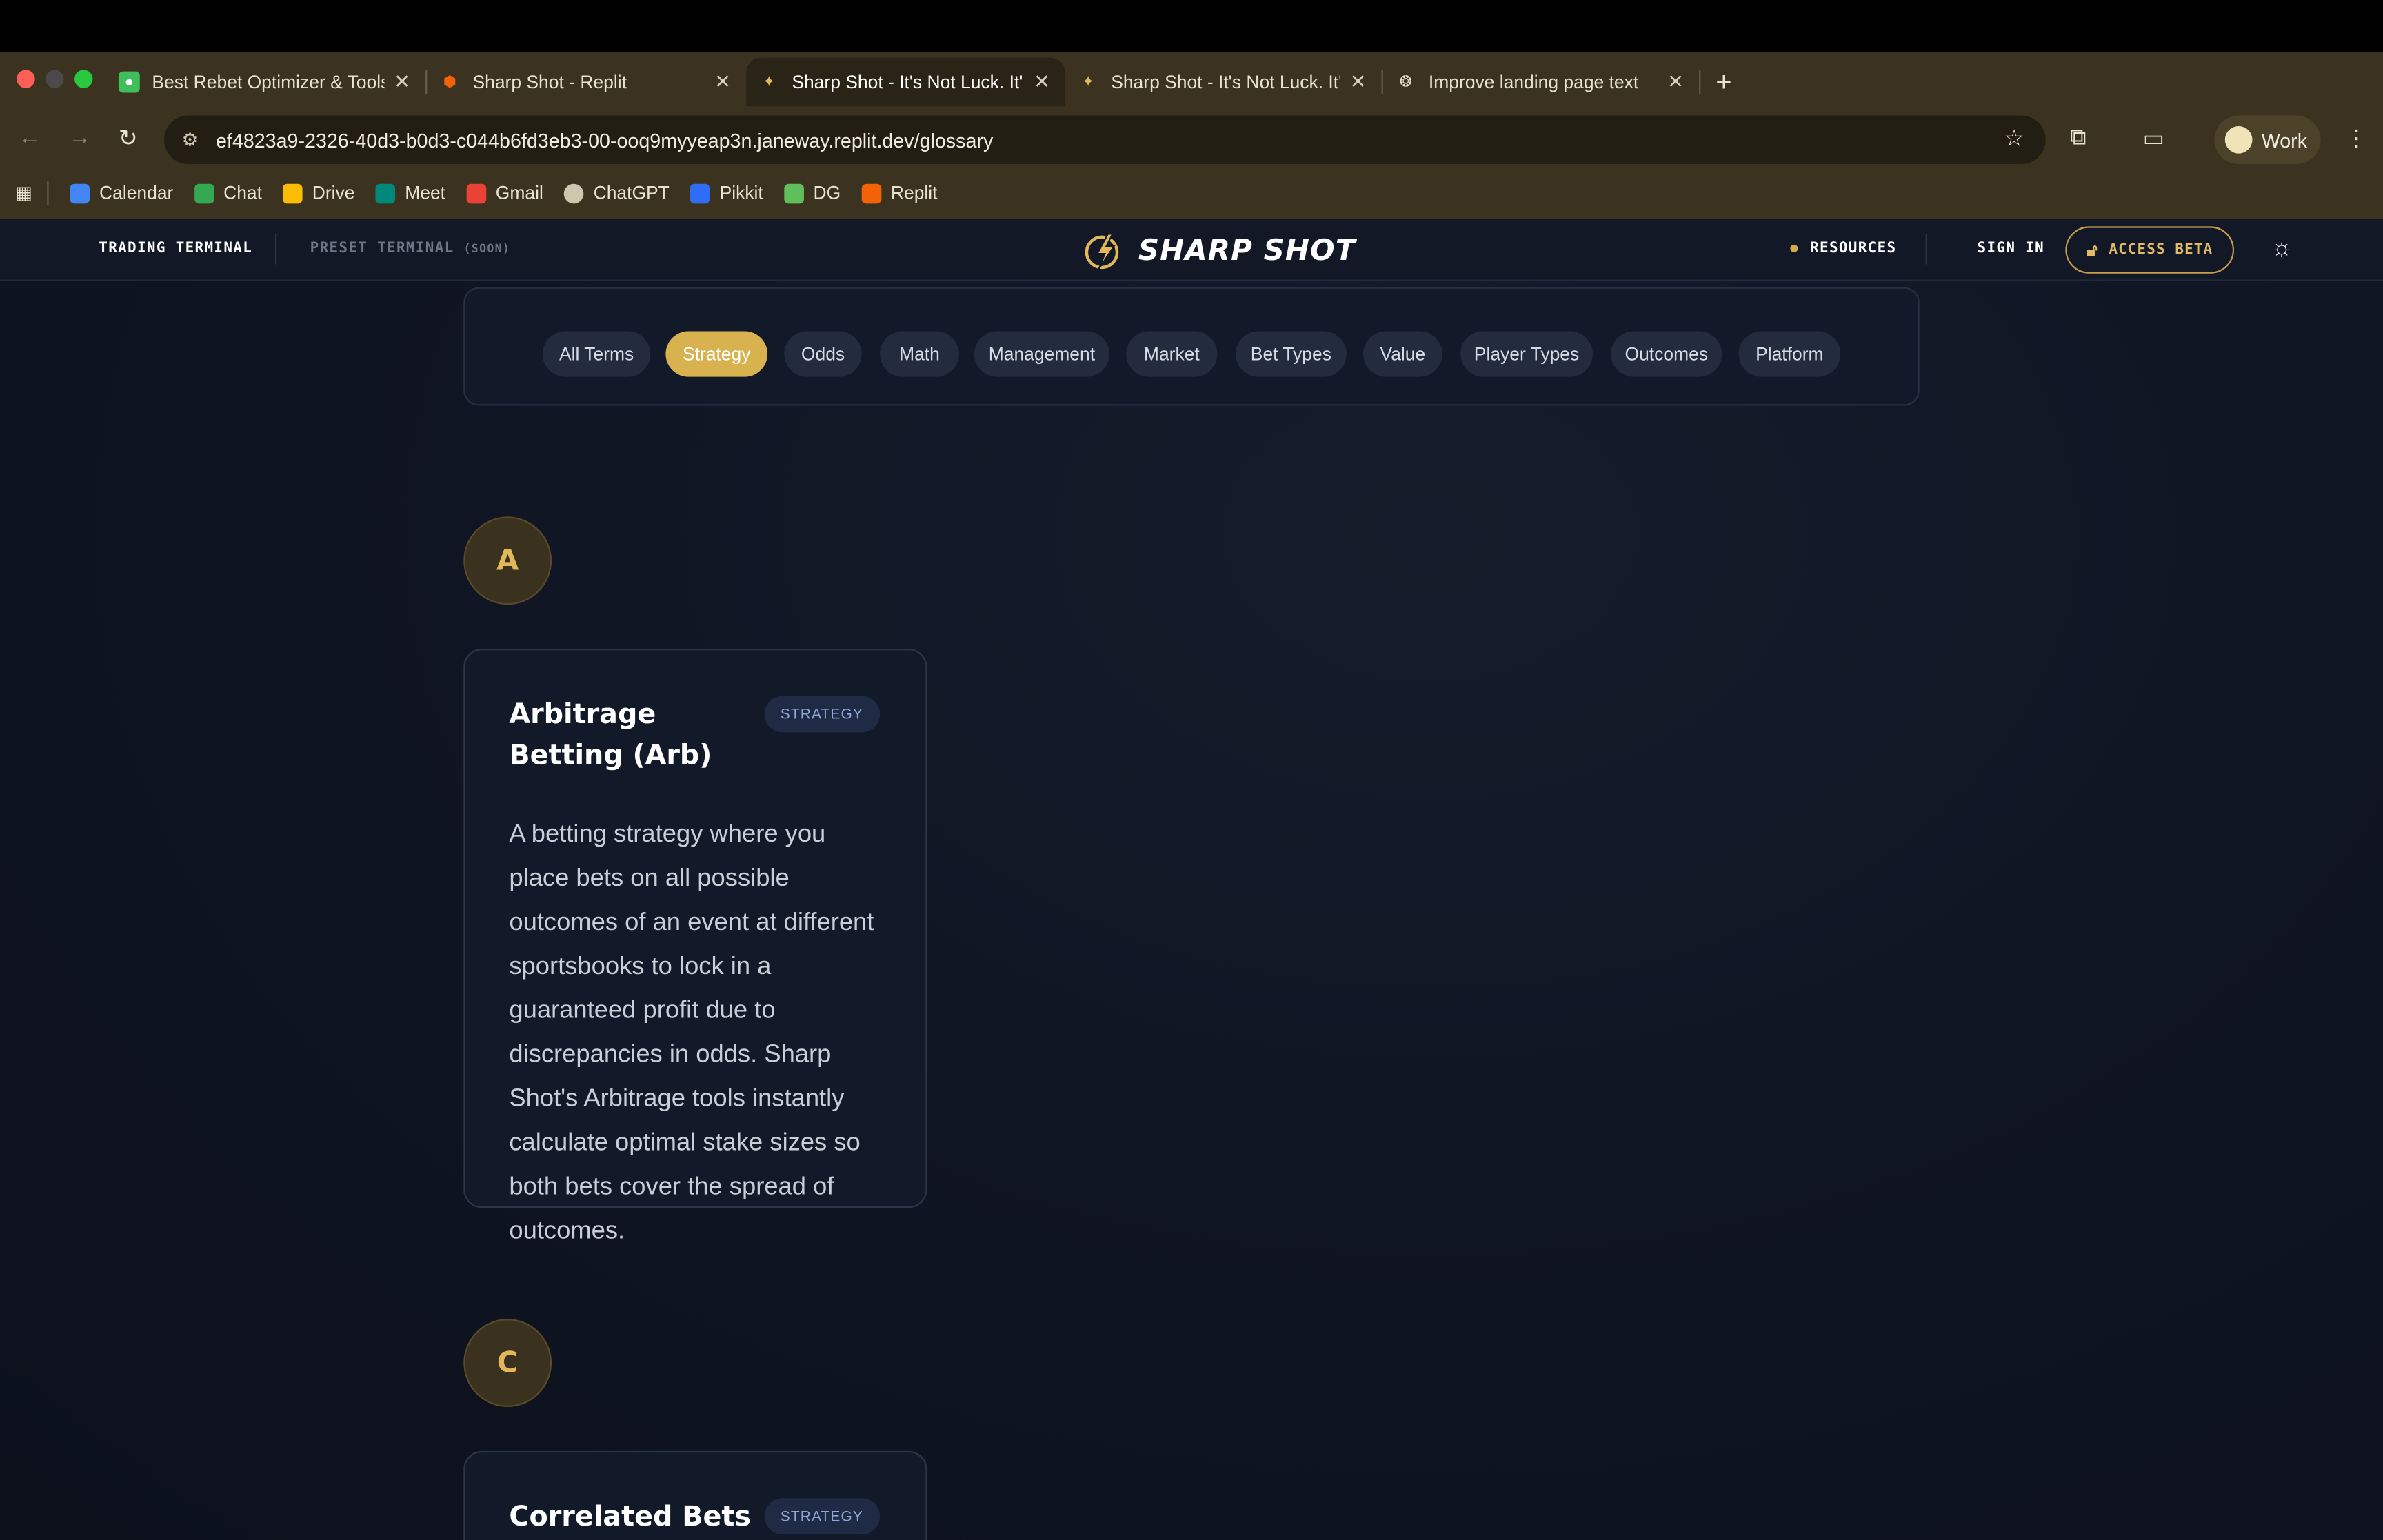 This screenshot has width=2383, height=1540. I want to click on dg-icon, so click(794, 193).